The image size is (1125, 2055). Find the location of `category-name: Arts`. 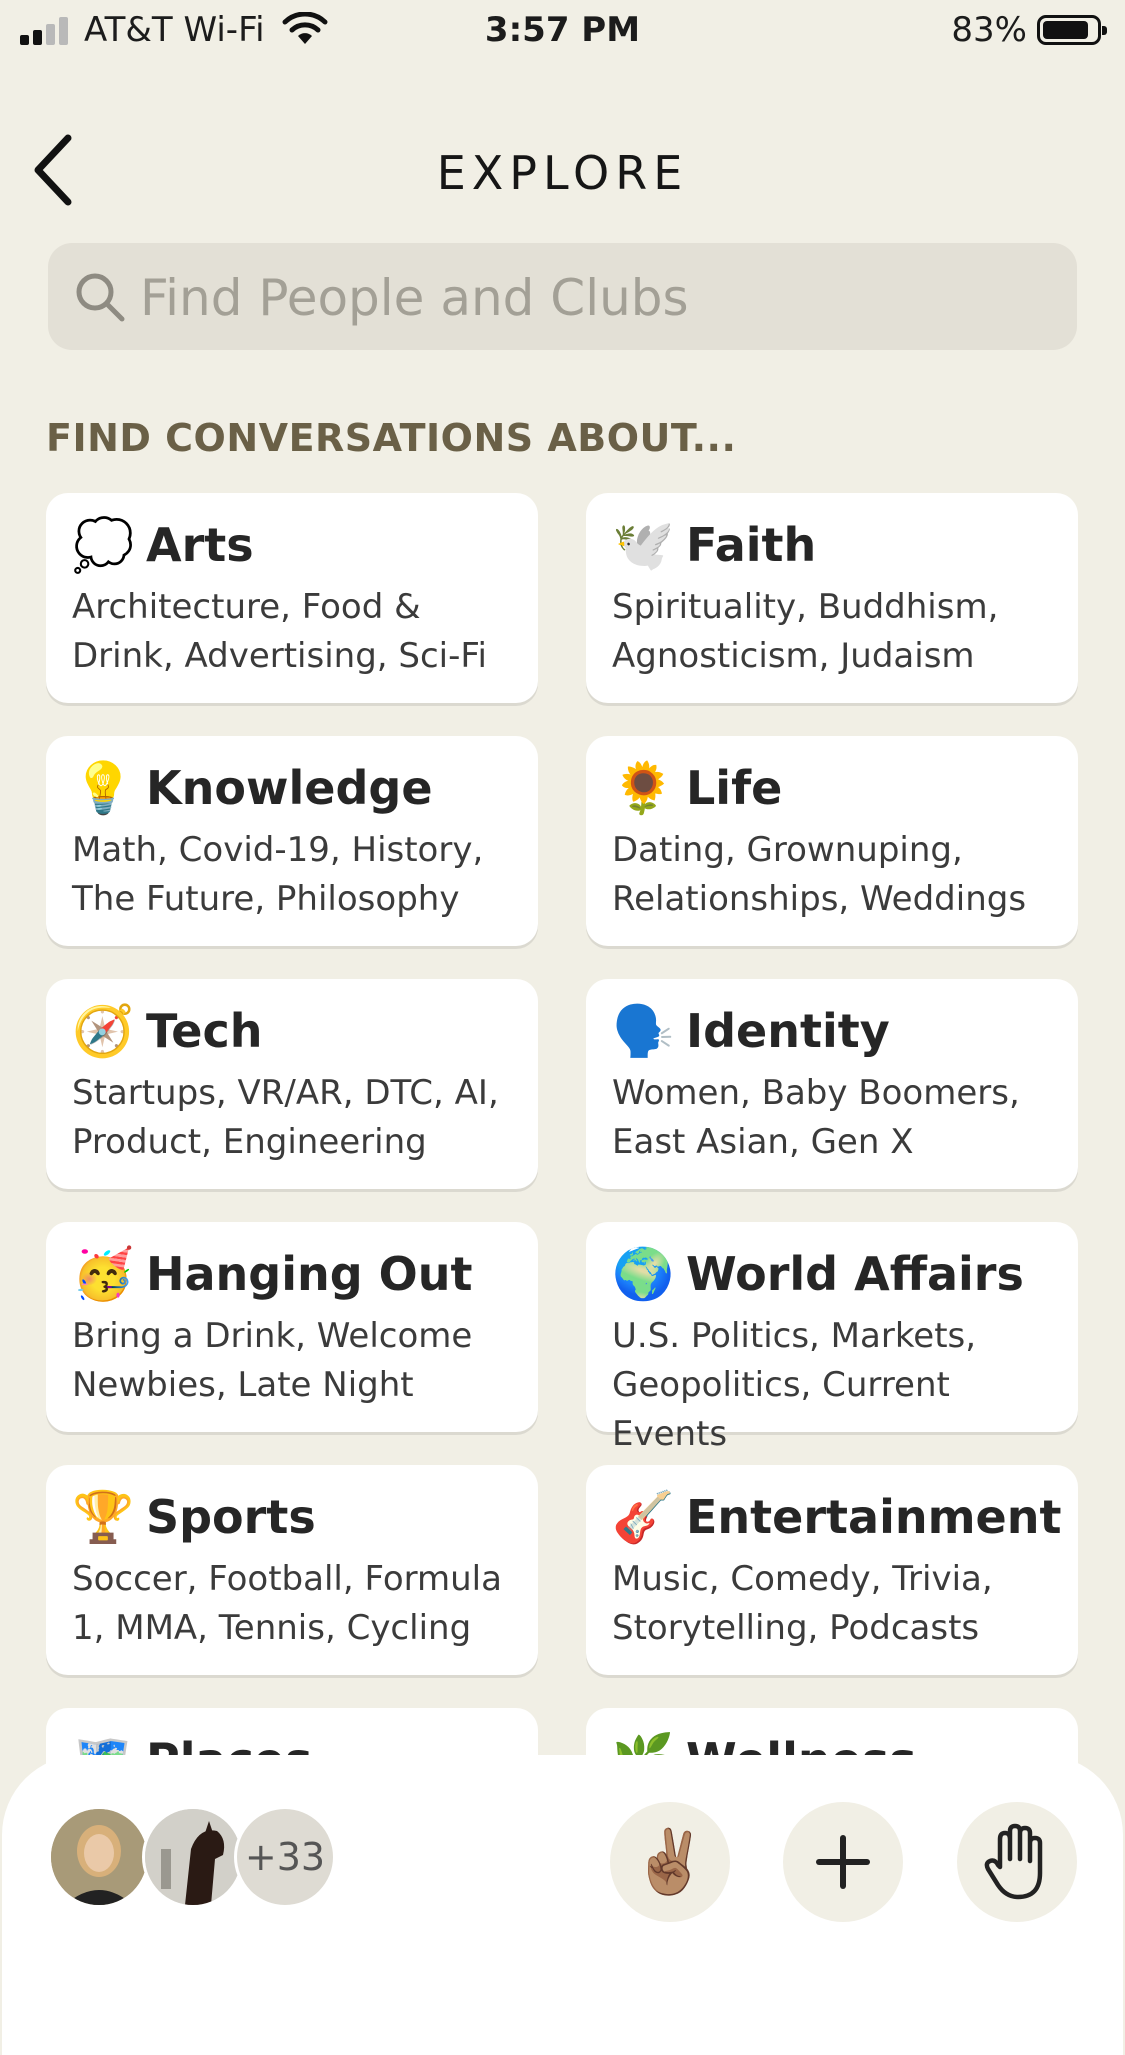

category-name: Arts is located at coordinates (200, 545).